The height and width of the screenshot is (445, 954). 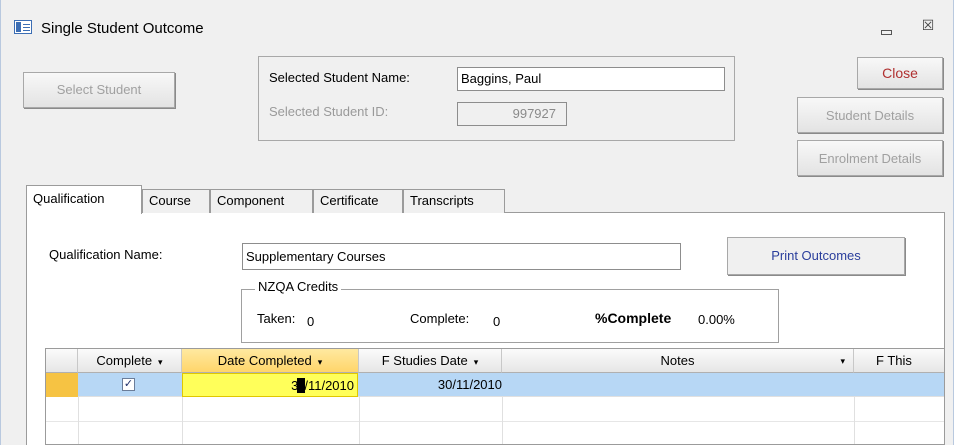 I want to click on column-header-complete: Complete ▾, so click(x=130, y=361).